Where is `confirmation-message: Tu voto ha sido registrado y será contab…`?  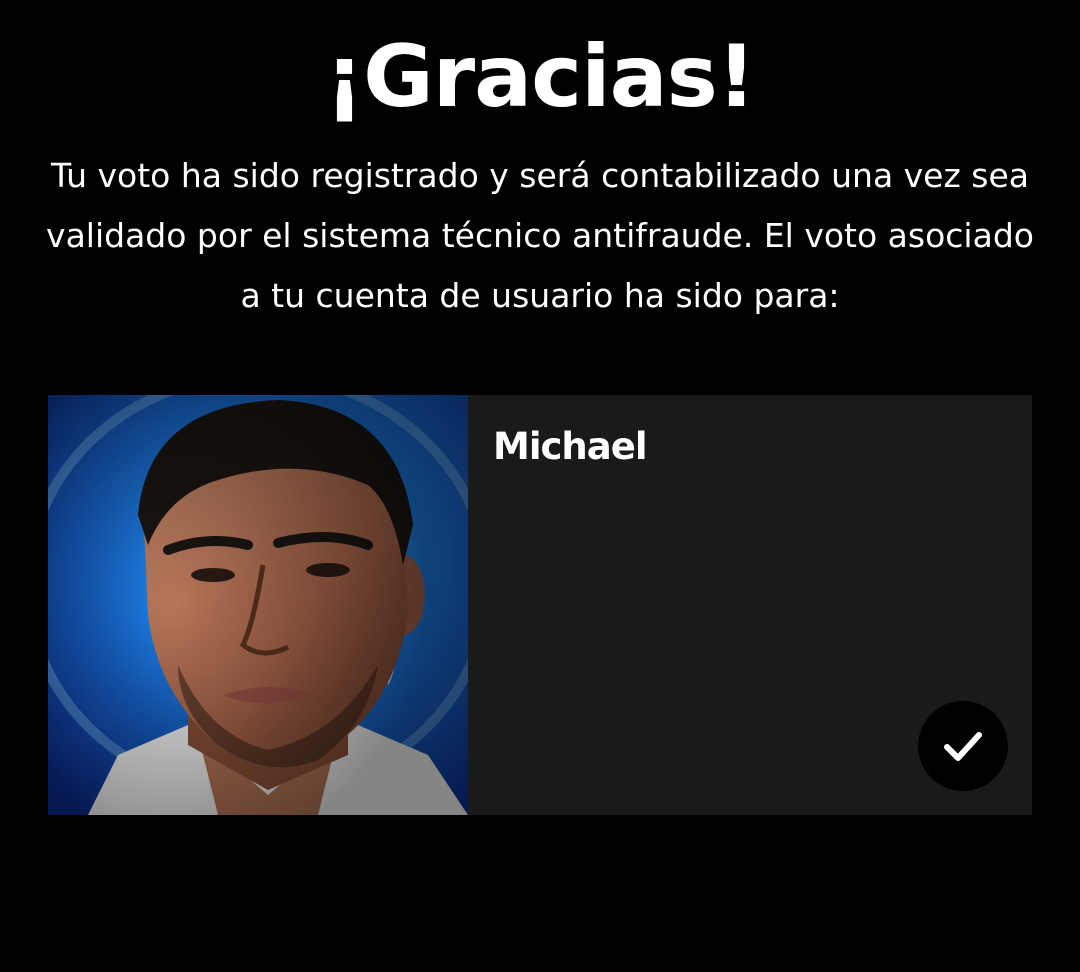
confirmation-message: Tu voto ha sido registrado y será contab… is located at coordinates (540, 235).